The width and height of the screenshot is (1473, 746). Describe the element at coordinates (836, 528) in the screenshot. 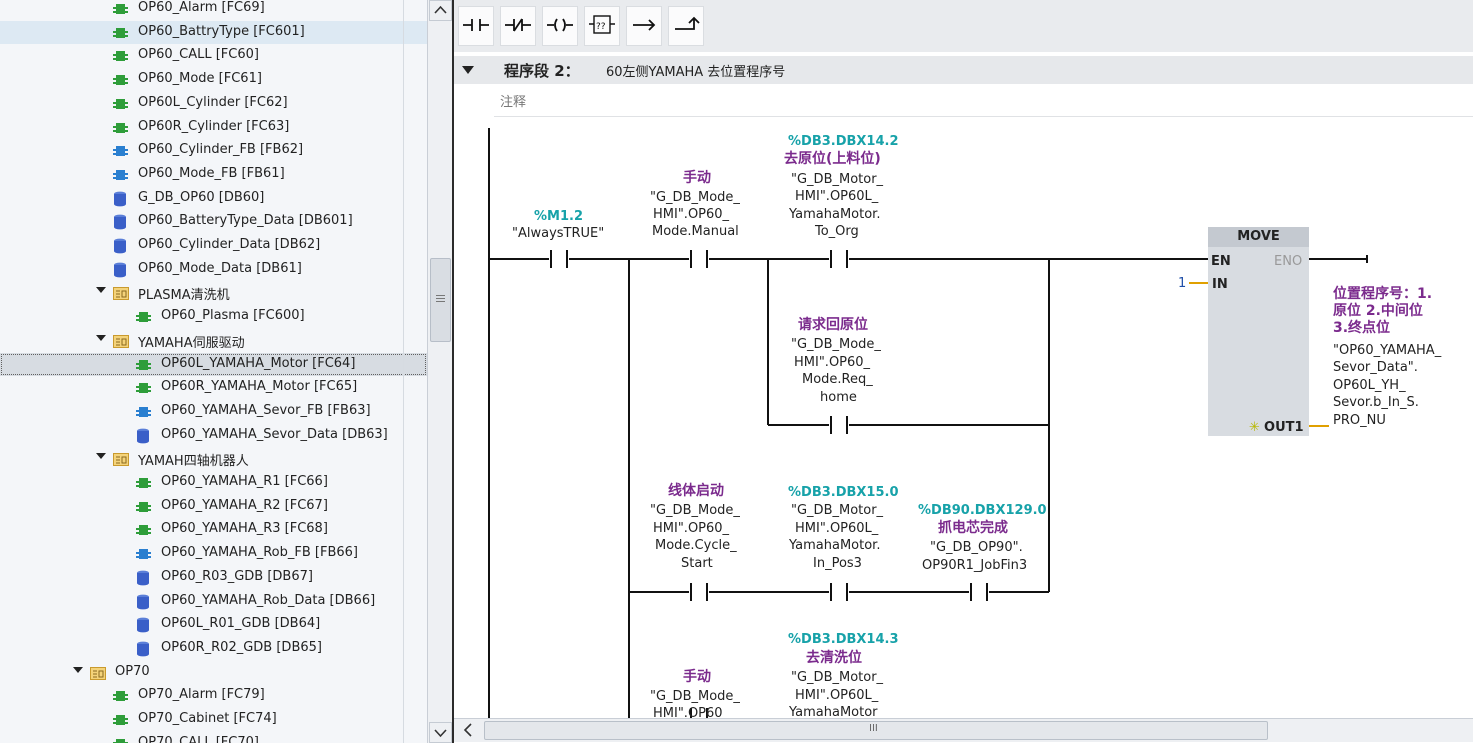

I see `contact-6-tag-2: HMI".OP60L_` at that location.